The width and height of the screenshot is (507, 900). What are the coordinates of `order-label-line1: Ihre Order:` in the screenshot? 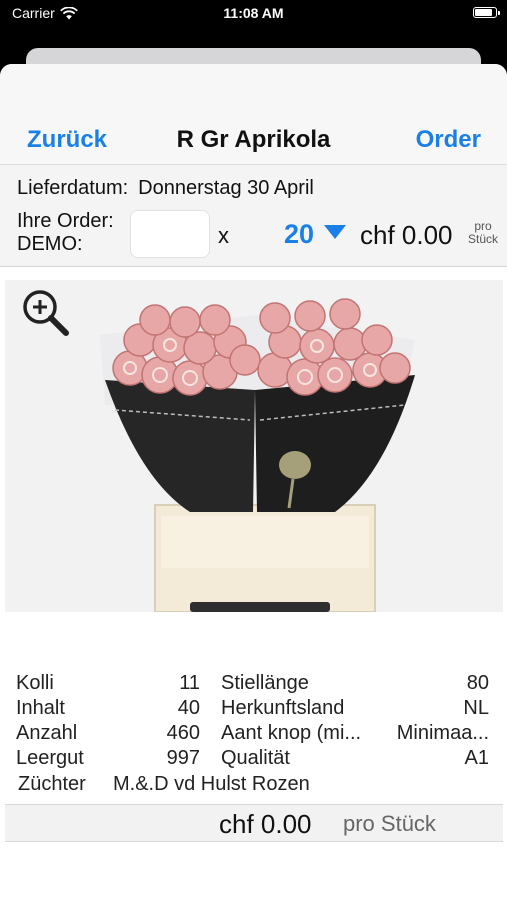 It's located at (65, 221).